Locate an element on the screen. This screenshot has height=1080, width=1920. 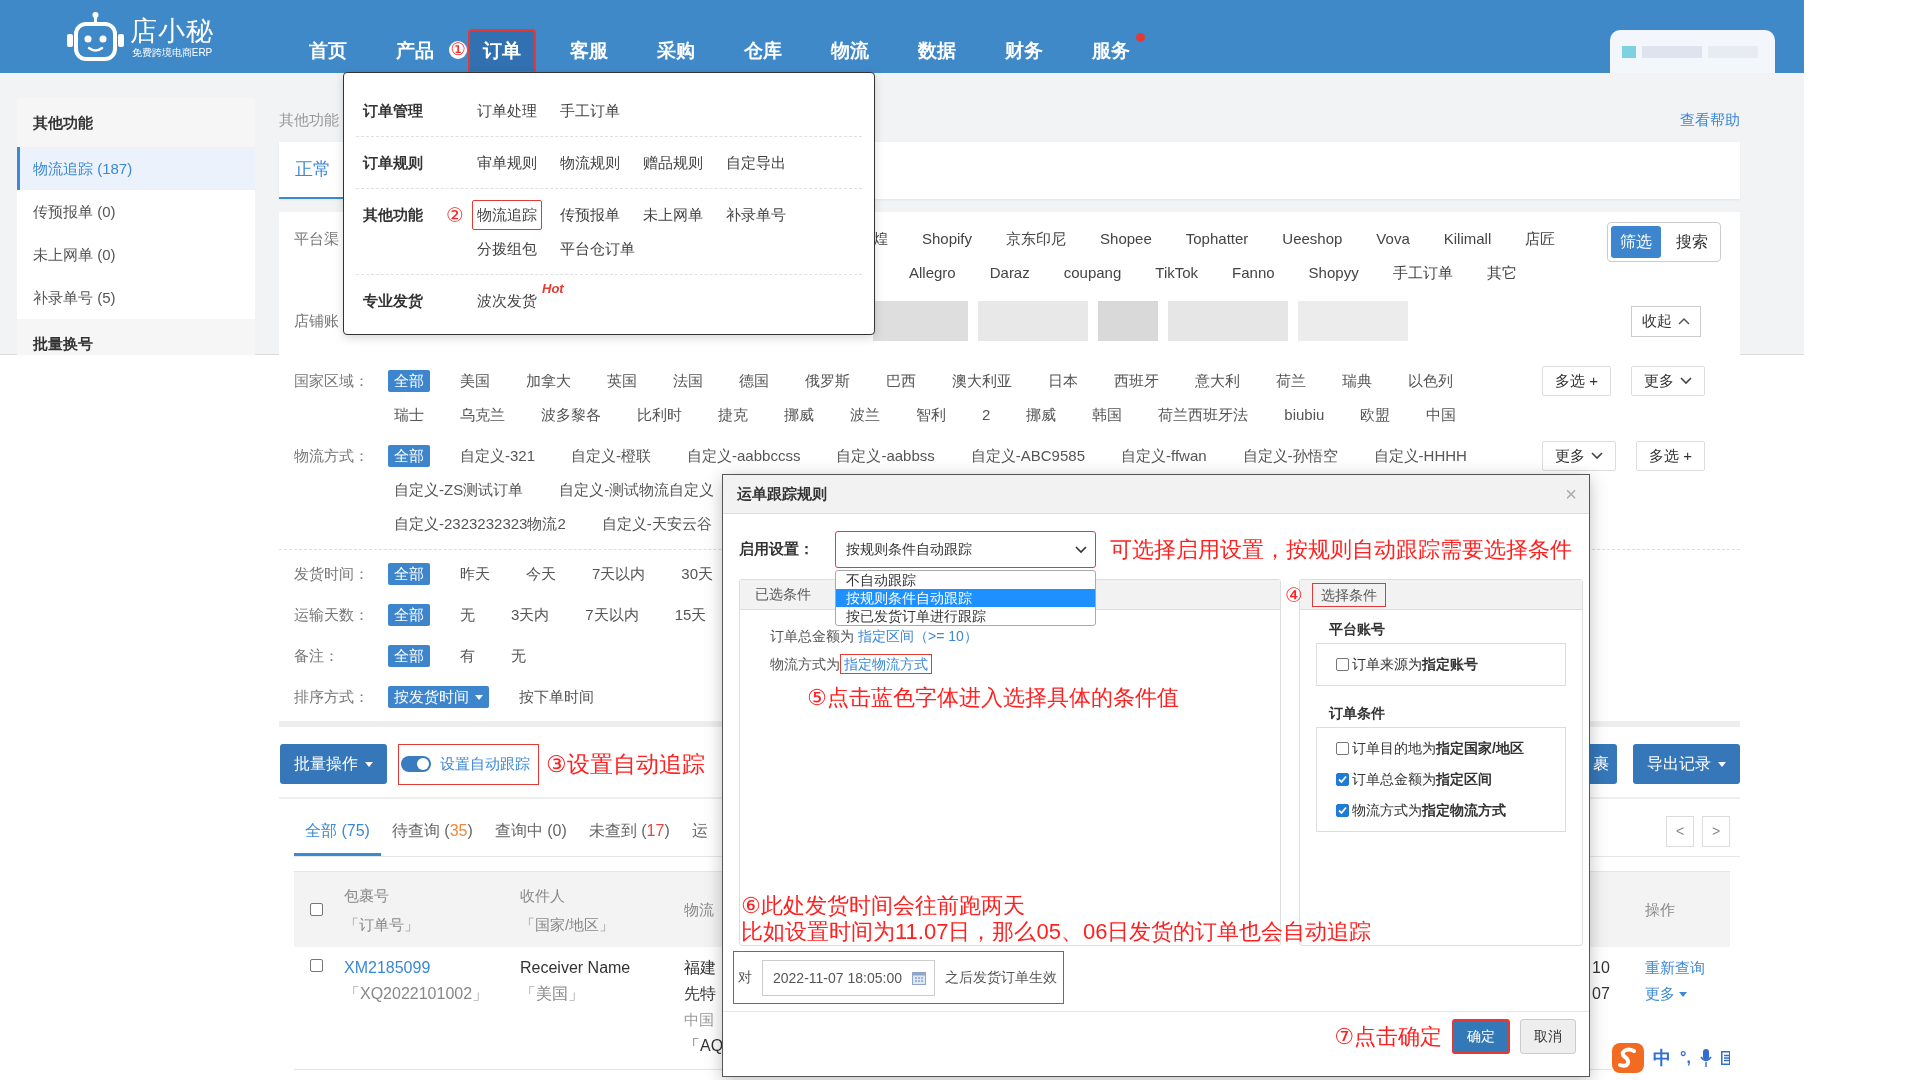
view-switch-option: 搜索 is located at coordinates (1692, 242).